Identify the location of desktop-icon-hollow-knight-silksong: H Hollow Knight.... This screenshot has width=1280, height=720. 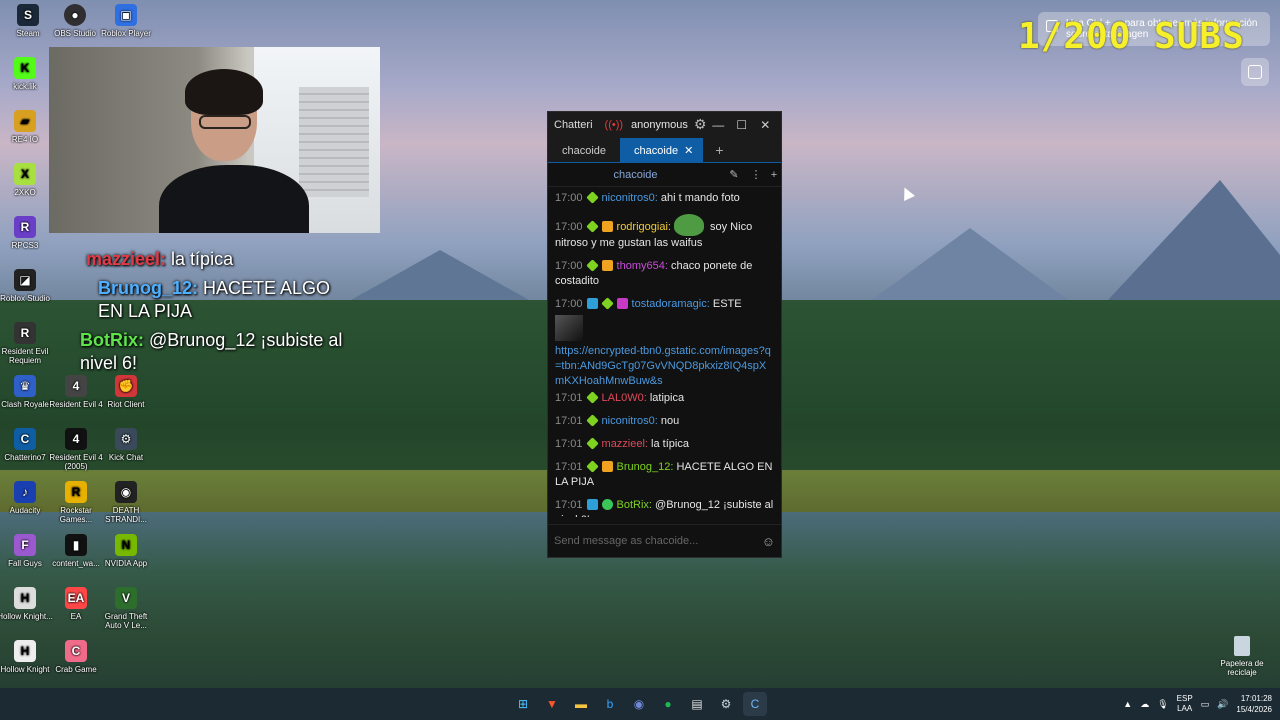
(26, 604).